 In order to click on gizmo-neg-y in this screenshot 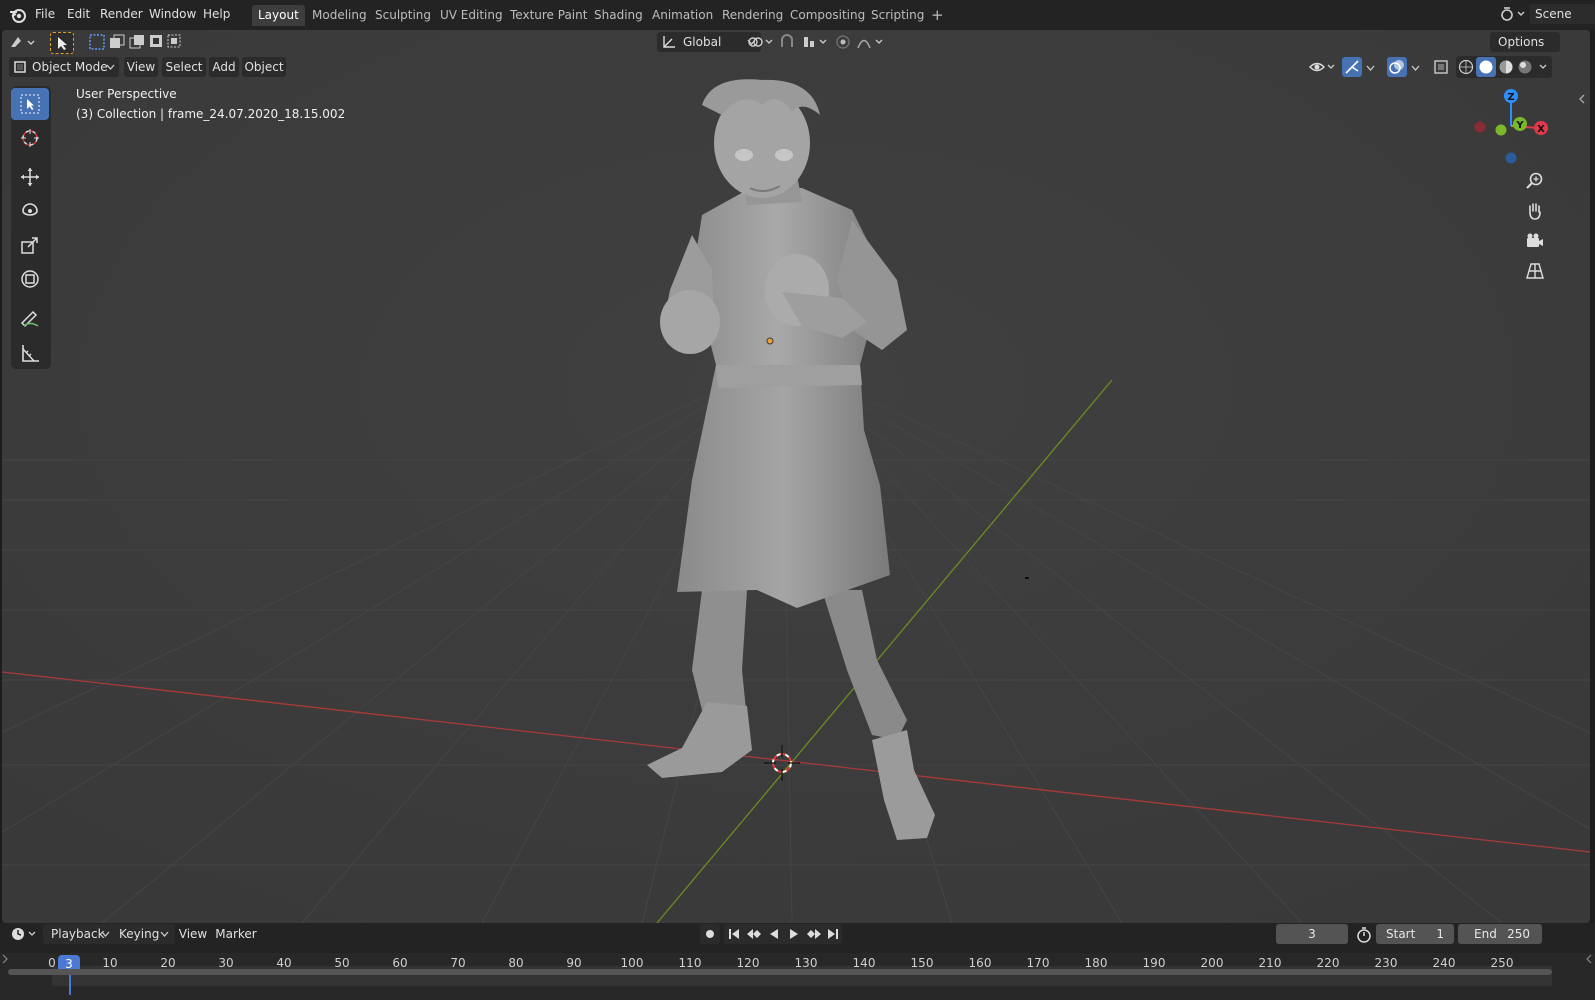, I will do `click(1501, 130)`.